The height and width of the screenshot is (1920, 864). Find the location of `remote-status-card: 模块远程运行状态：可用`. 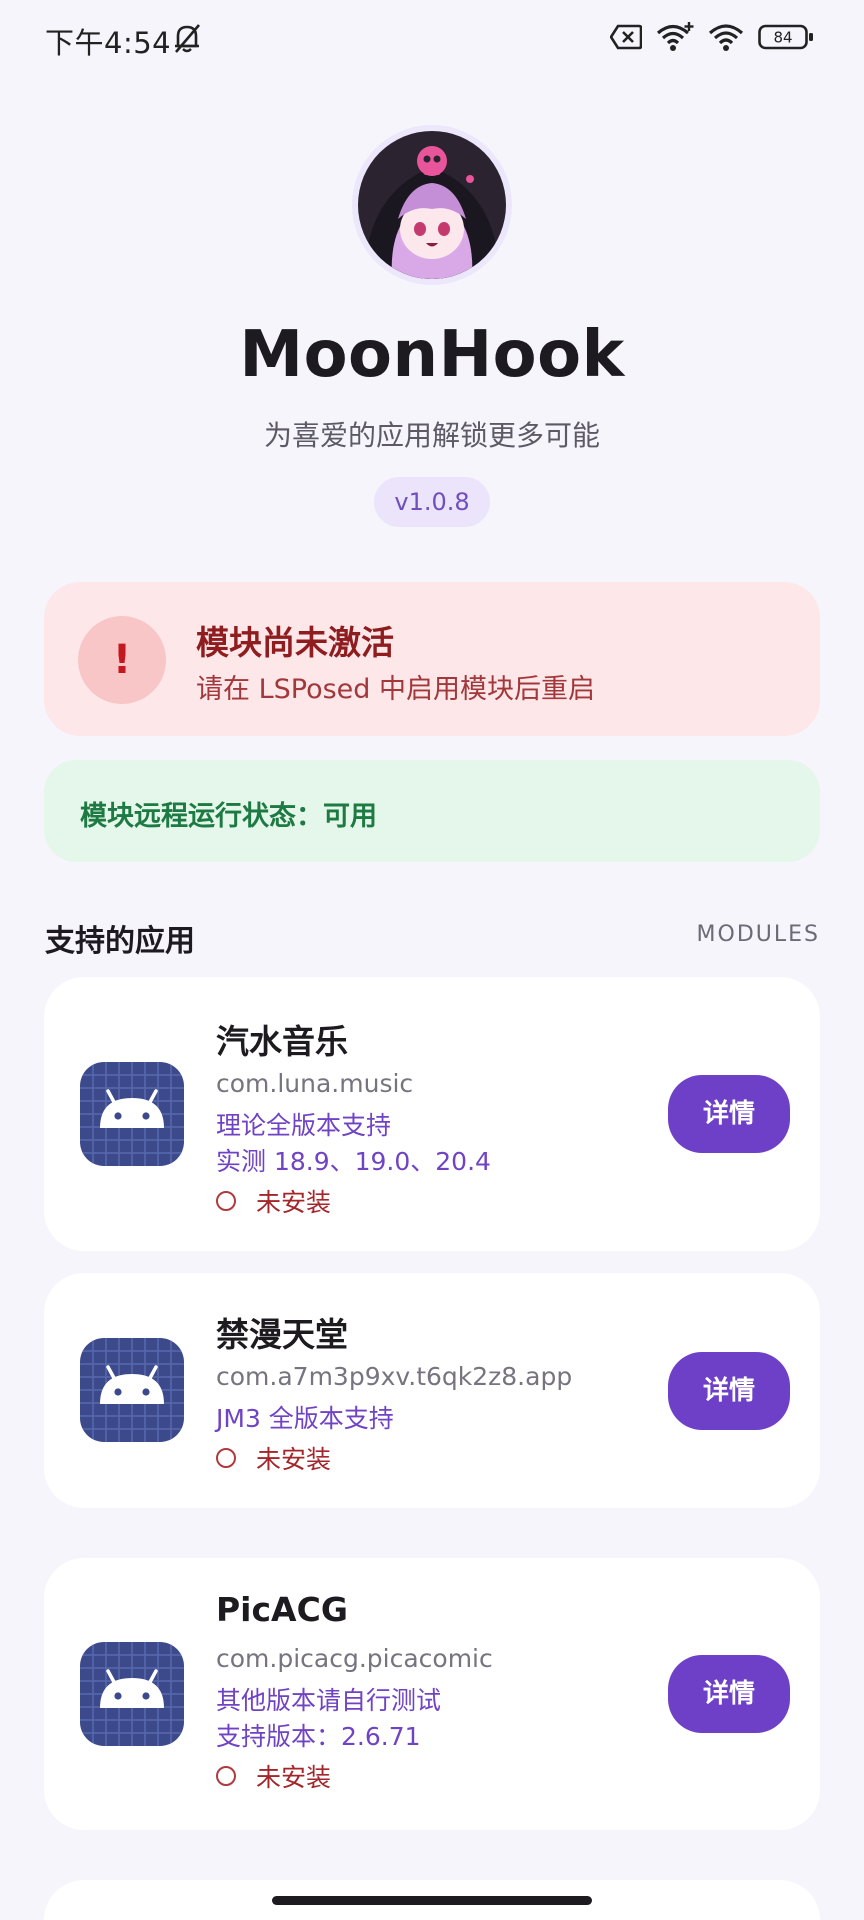

remote-status-card: 模块远程运行状态：可用 is located at coordinates (432, 811).